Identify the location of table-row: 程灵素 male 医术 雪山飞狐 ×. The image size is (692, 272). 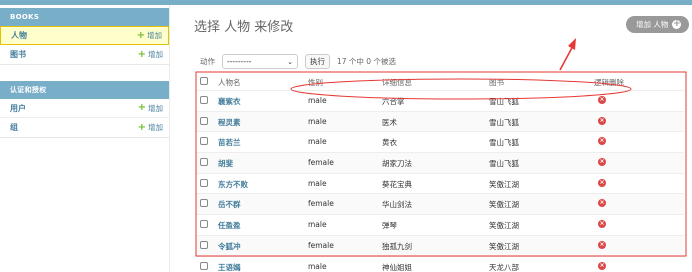
(440, 122).